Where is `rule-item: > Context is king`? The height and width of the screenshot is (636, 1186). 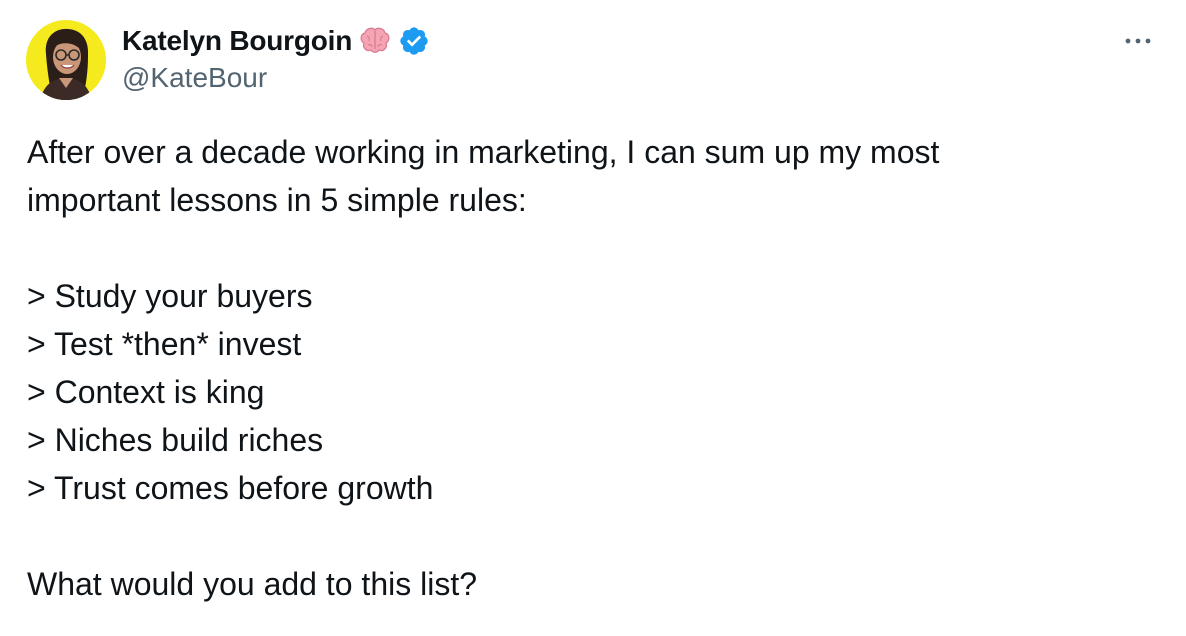
rule-item: > Context is king is located at coordinates (146, 392).